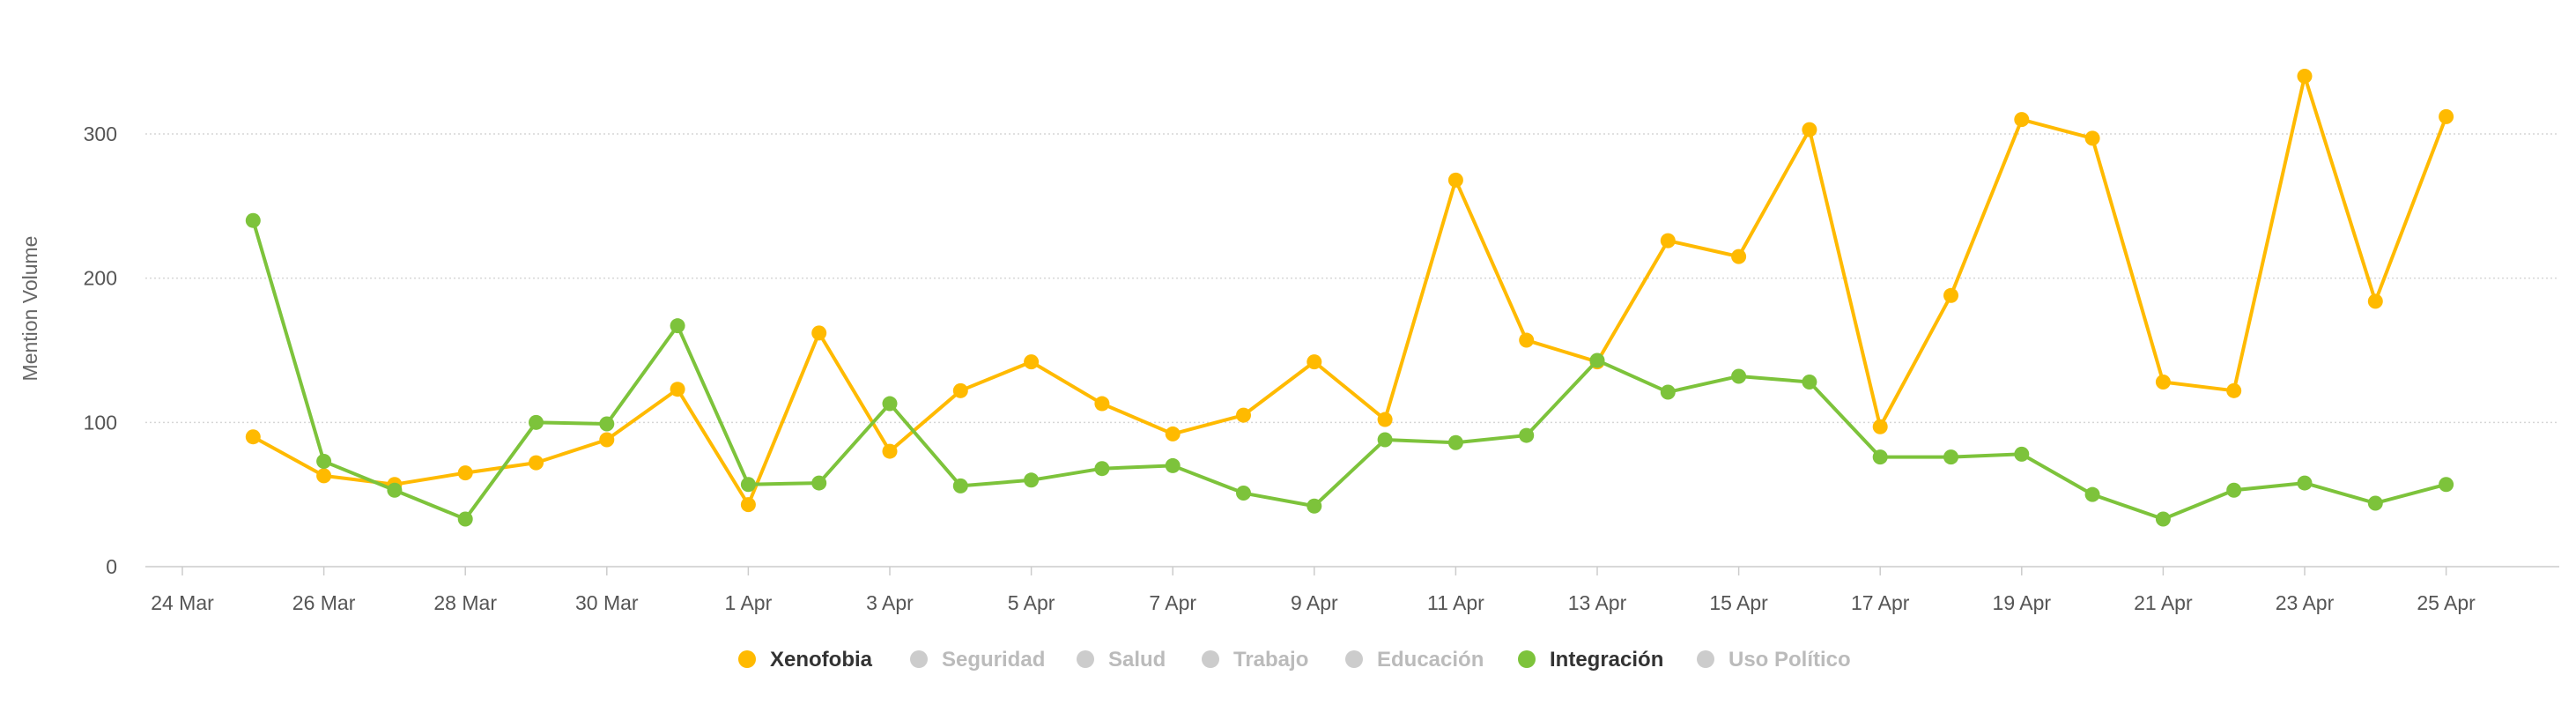 The height and width of the screenshot is (705, 2576). Describe the element at coordinates (1881, 602) in the screenshot. I see `x-tick-label: 17 Apr` at that location.